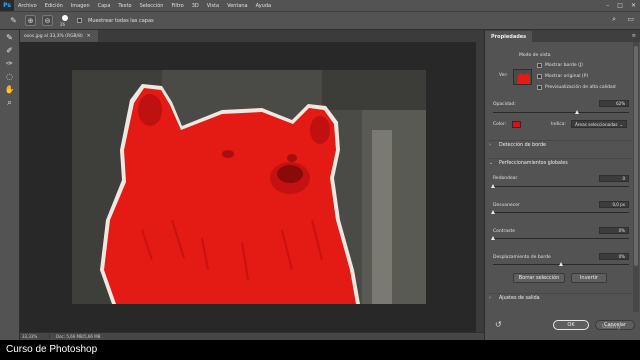  What do you see at coordinates (10, 76) in the screenshot?
I see `lasso-icon: ◌` at bounding box center [10, 76].